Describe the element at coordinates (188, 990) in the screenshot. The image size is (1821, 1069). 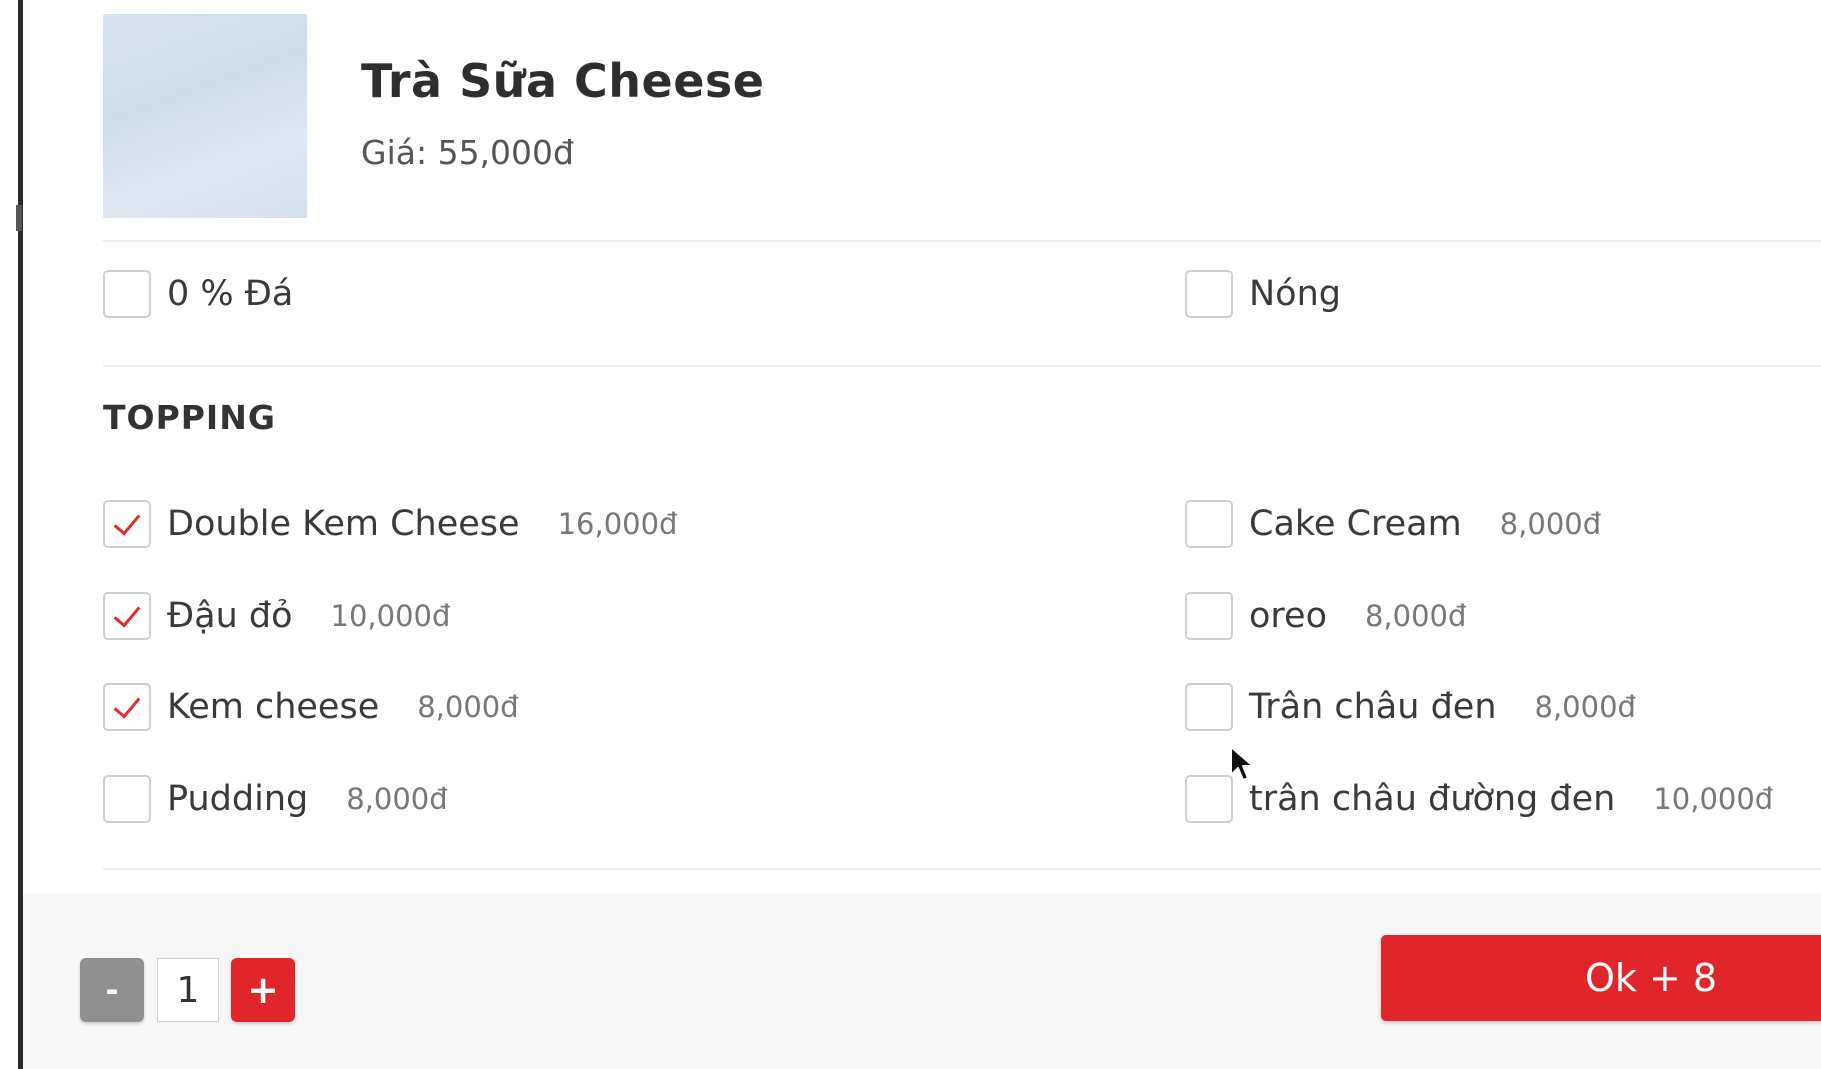
I see `quantity-input: 1` at that location.